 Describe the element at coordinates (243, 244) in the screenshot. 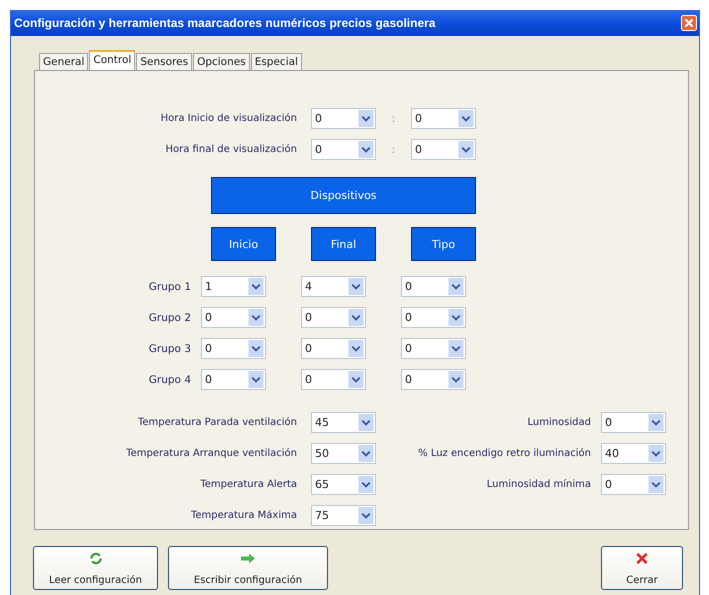

I see `column-header: Inicio` at that location.